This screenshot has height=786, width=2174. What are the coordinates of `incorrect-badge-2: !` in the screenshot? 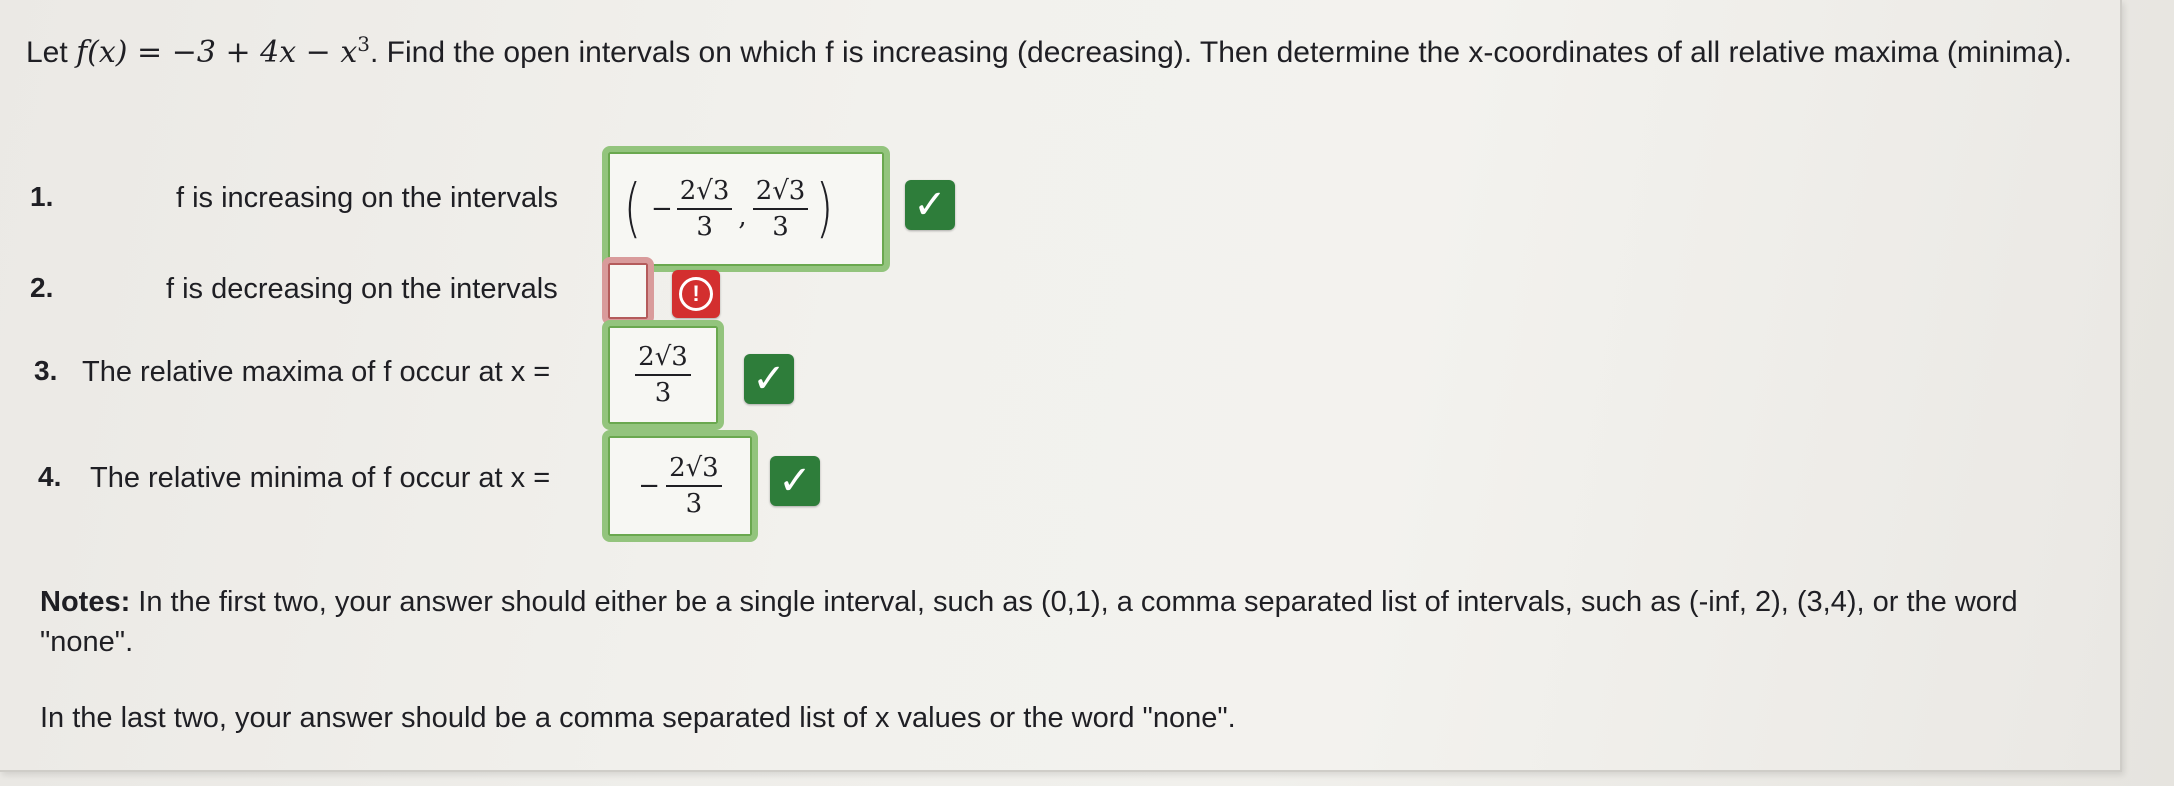 It's located at (696, 294).